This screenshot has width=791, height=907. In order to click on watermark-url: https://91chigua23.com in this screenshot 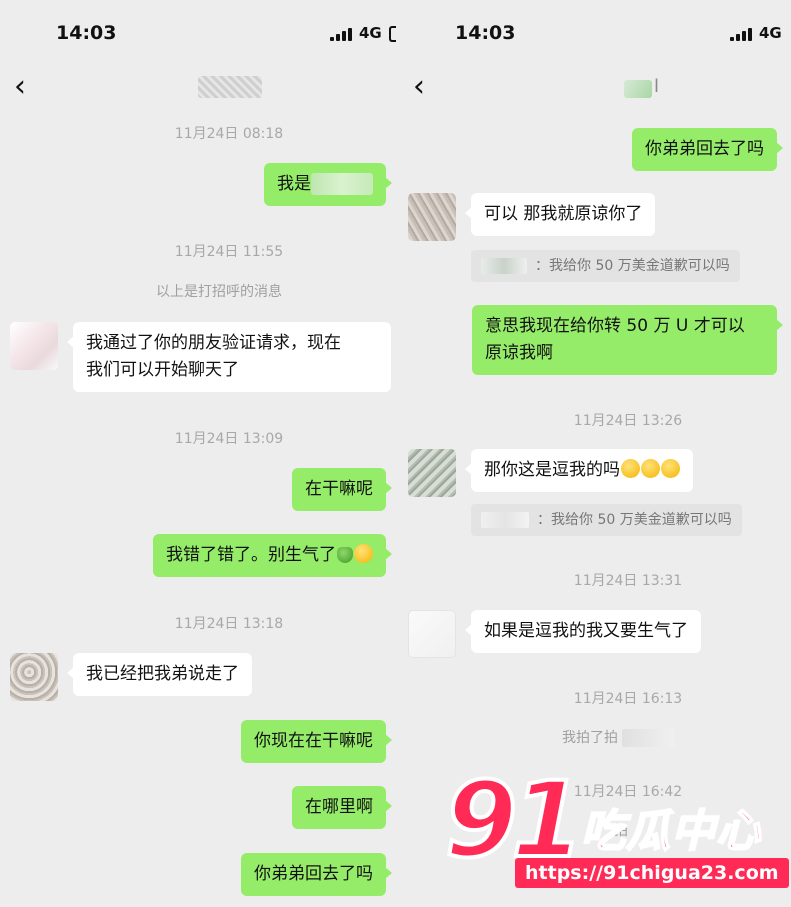, I will do `click(652, 873)`.